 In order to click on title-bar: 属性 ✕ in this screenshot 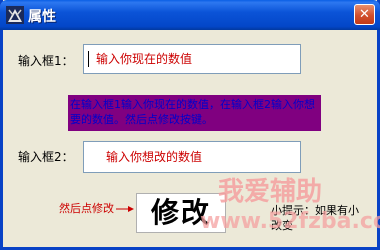, I will do `click(190, 15)`.